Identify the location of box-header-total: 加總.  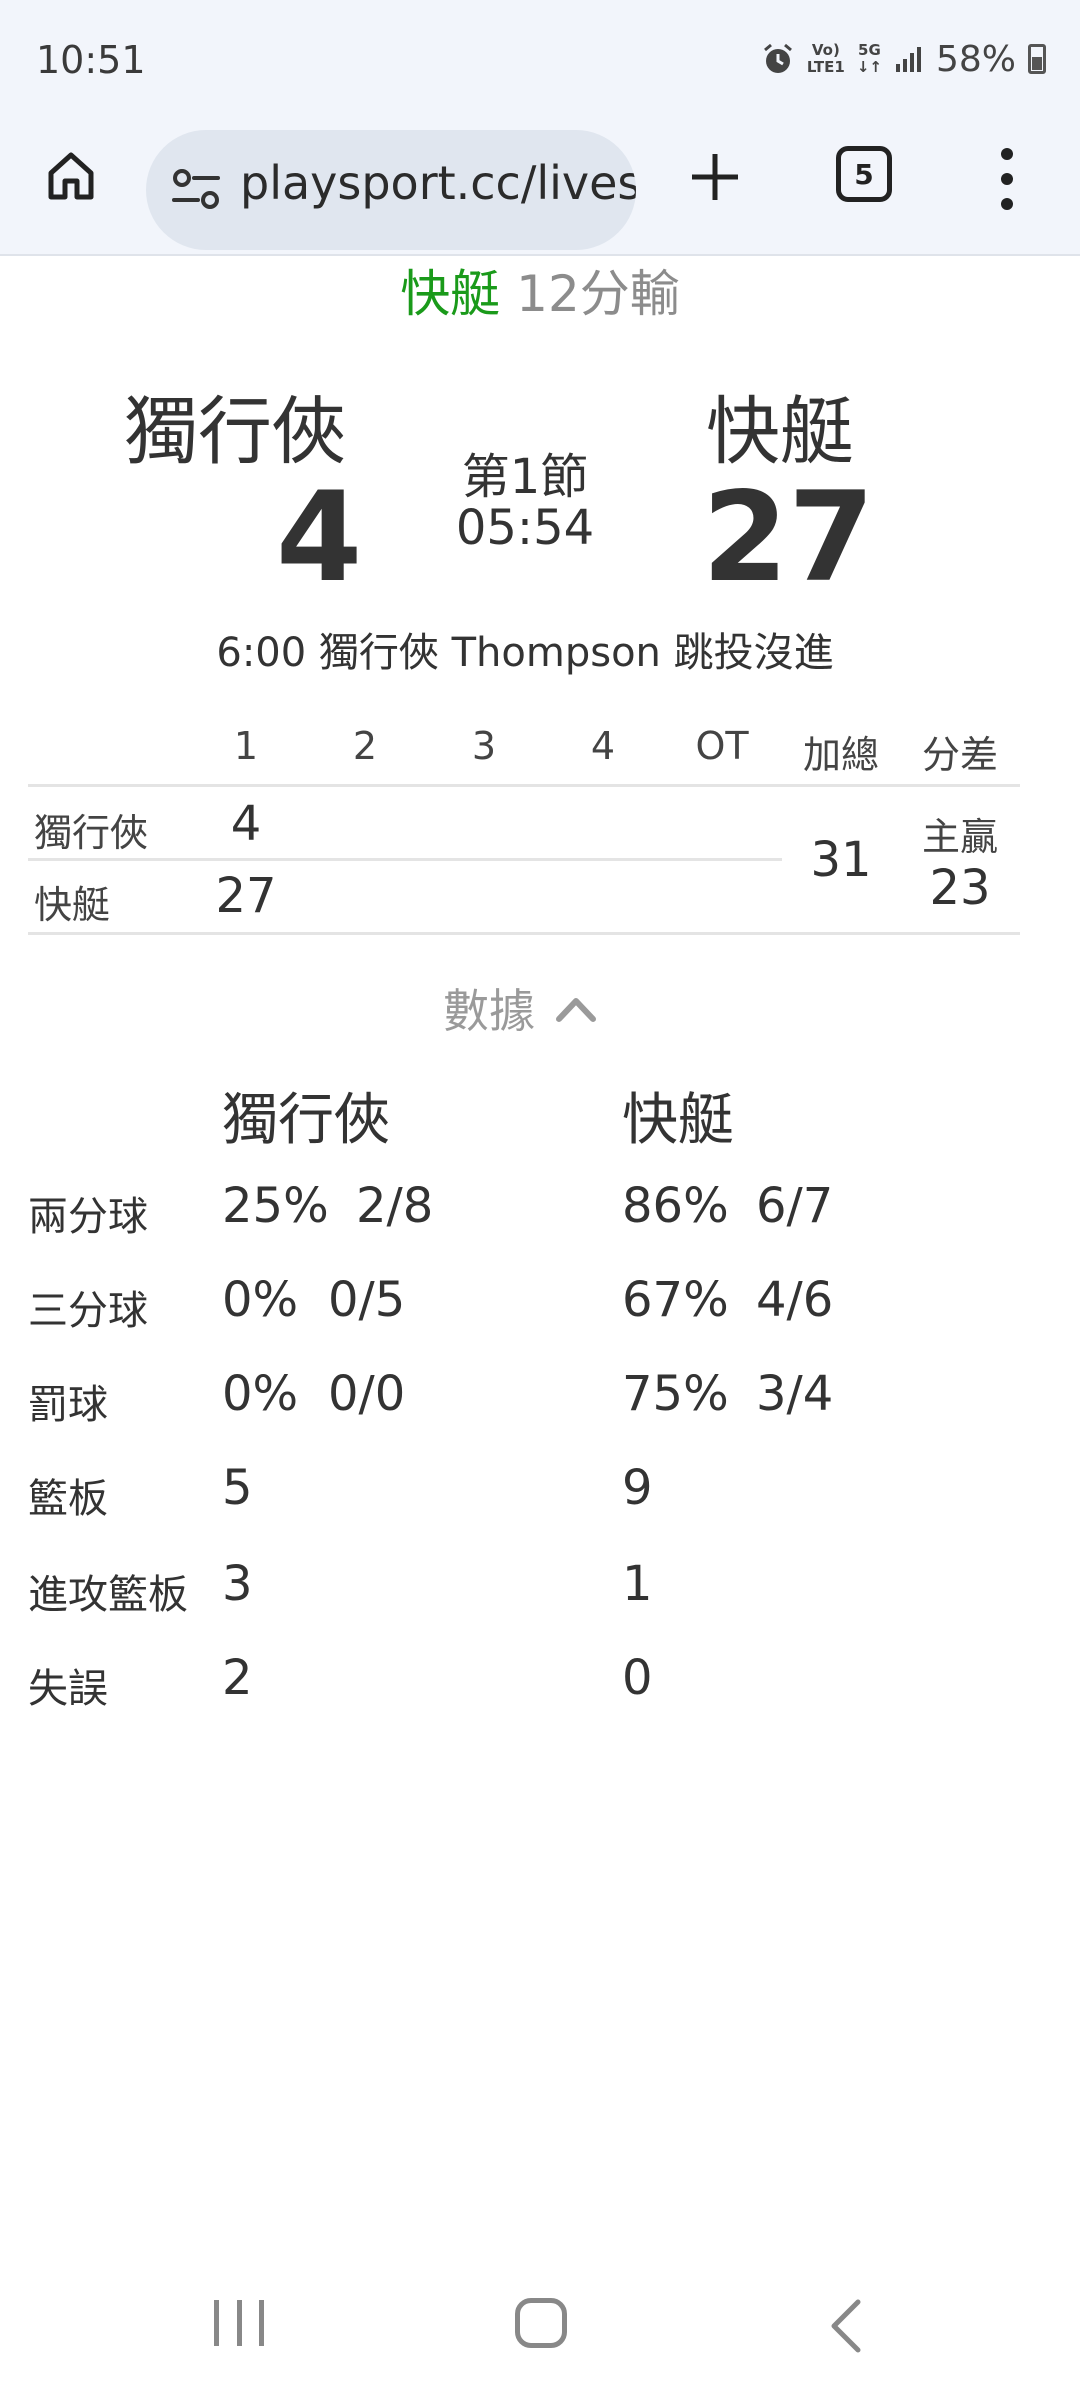
(840, 755).